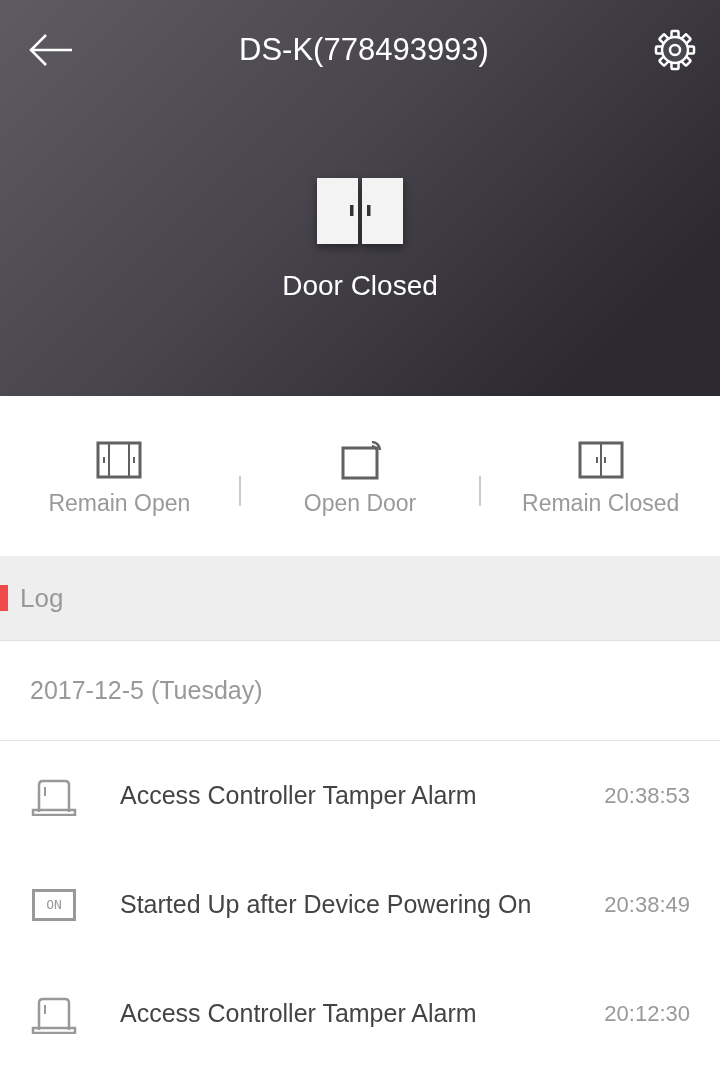  What do you see at coordinates (51, 50) in the screenshot?
I see `back-icon` at bounding box center [51, 50].